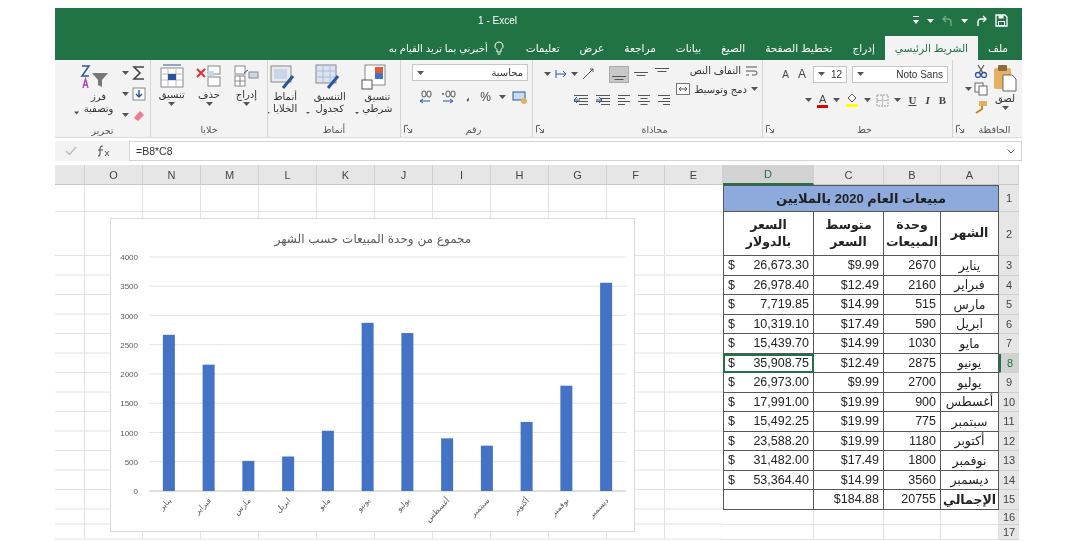  What do you see at coordinates (449, 97) in the screenshot?
I see `increase-decimal-icon` at bounding box center [449, 97].